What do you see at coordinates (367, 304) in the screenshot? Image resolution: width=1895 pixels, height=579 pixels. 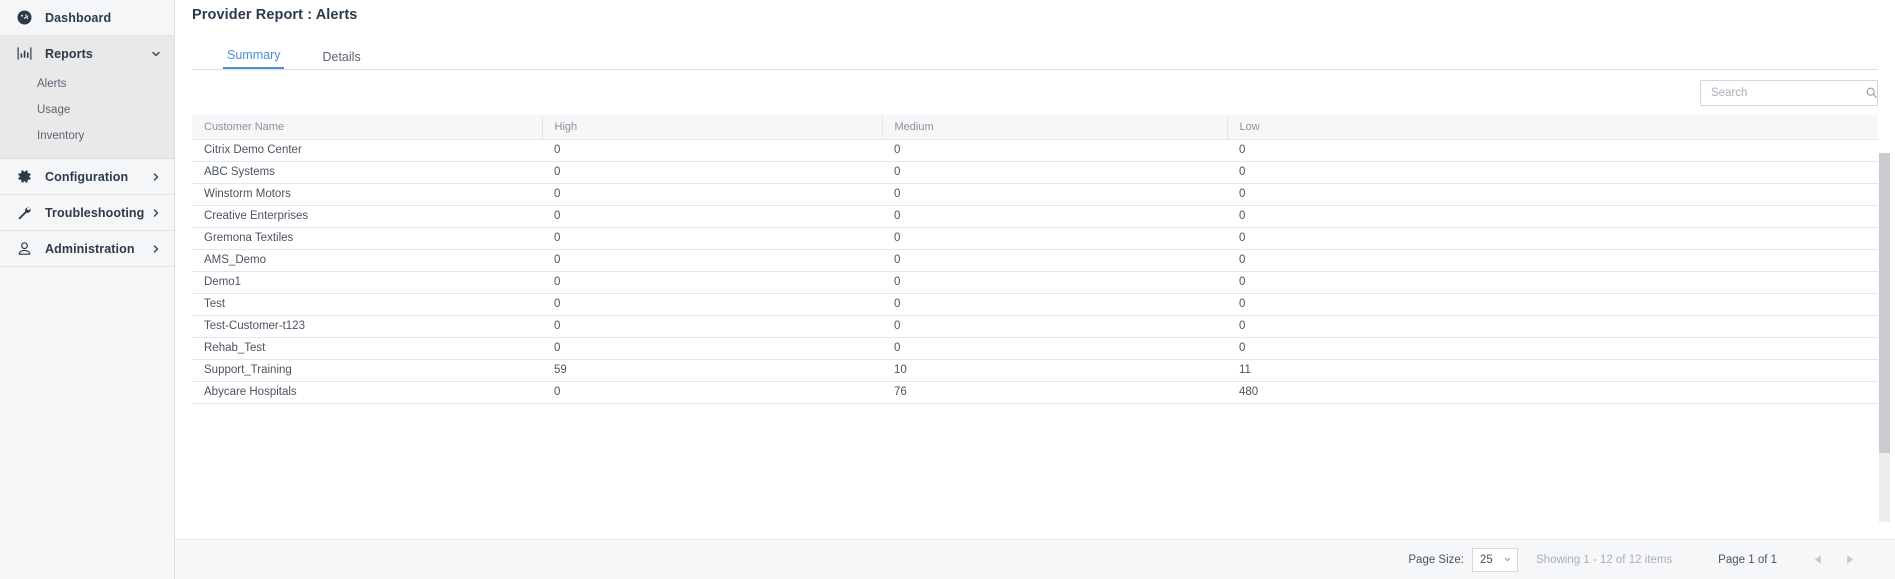 I see `cell-customer-name: Test` at bounding box center [367, 304].